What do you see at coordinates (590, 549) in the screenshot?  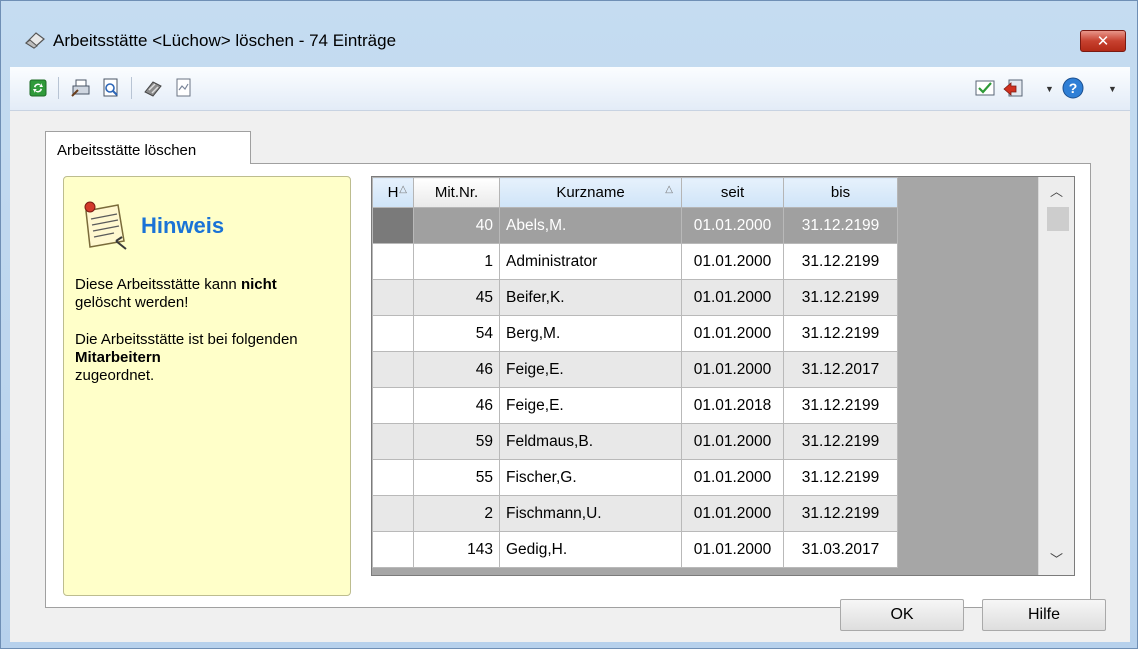 I see `cell-kurzname: Gedig,H.` at bounding box center [590, 549].